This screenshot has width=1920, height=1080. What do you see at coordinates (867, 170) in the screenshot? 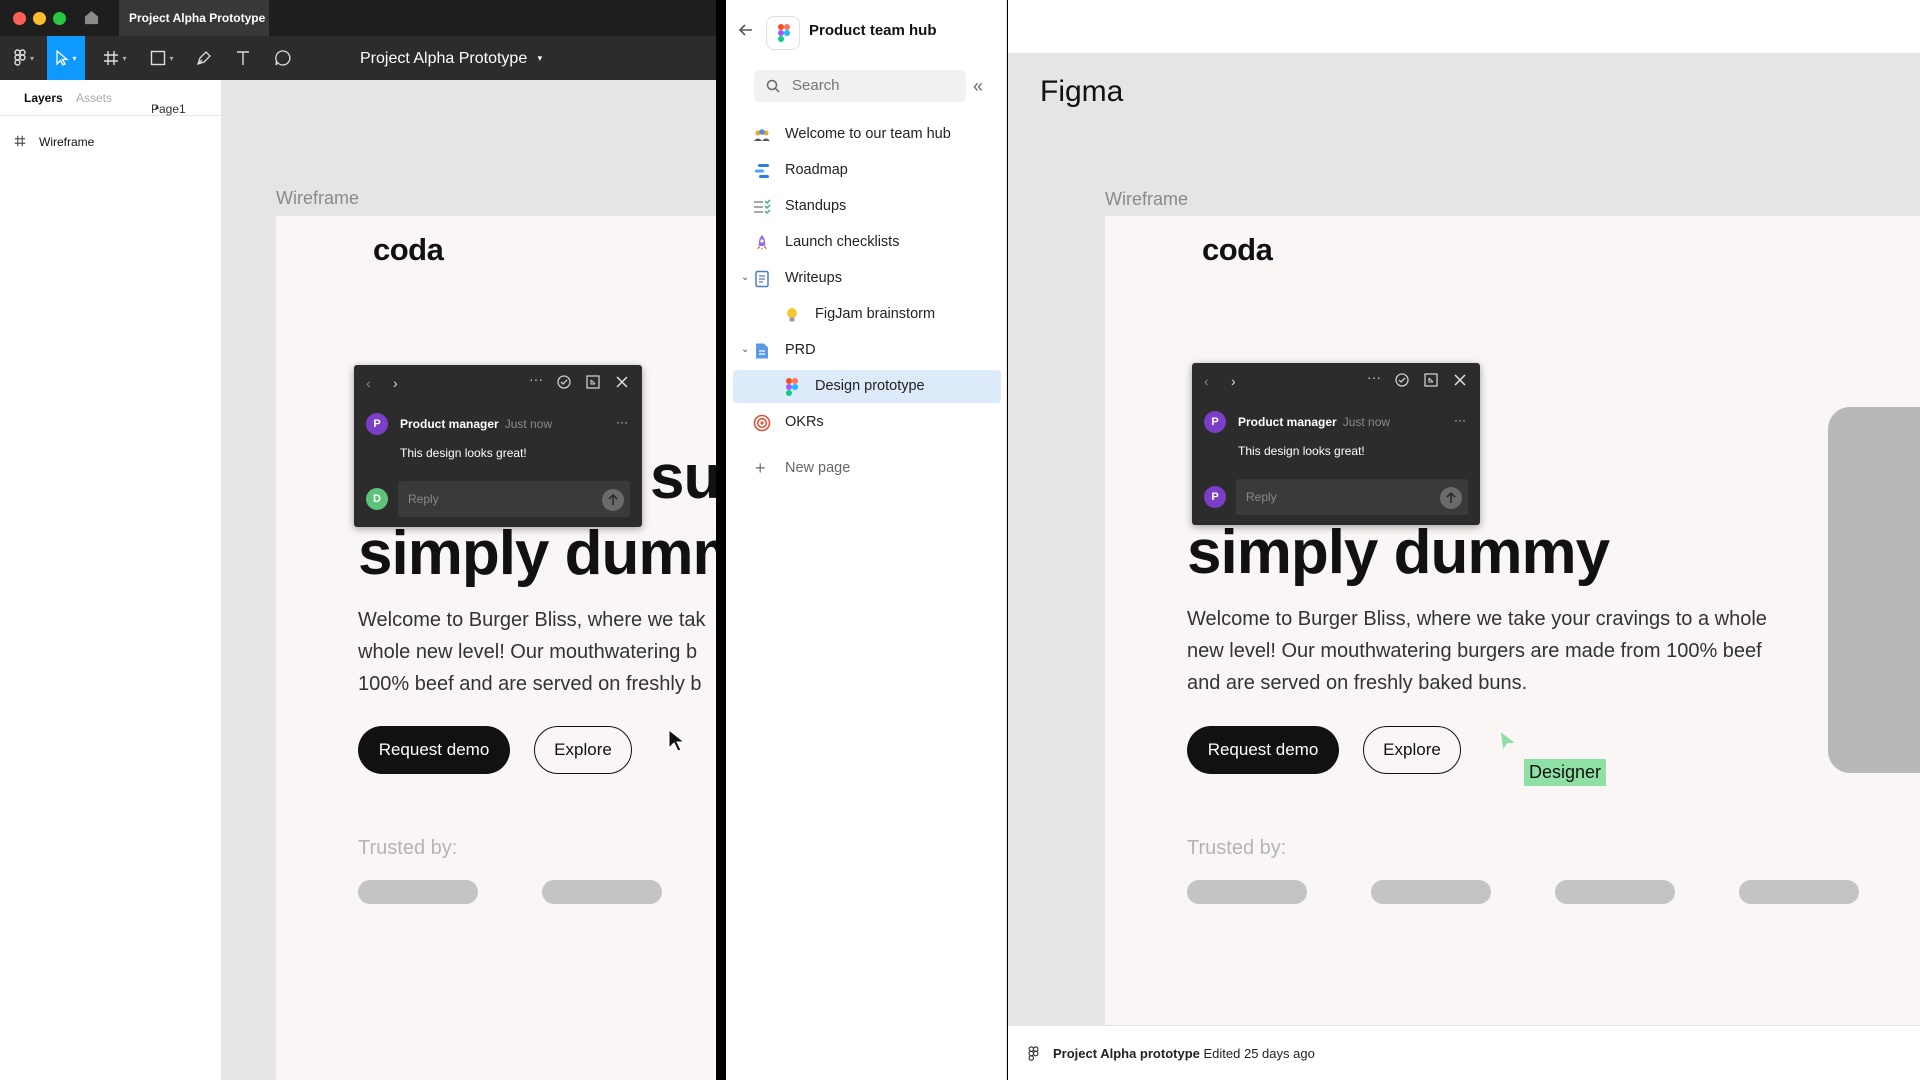
I see `sidebar-item-roadmap: Roadmap` at bounding box center [867, 170].